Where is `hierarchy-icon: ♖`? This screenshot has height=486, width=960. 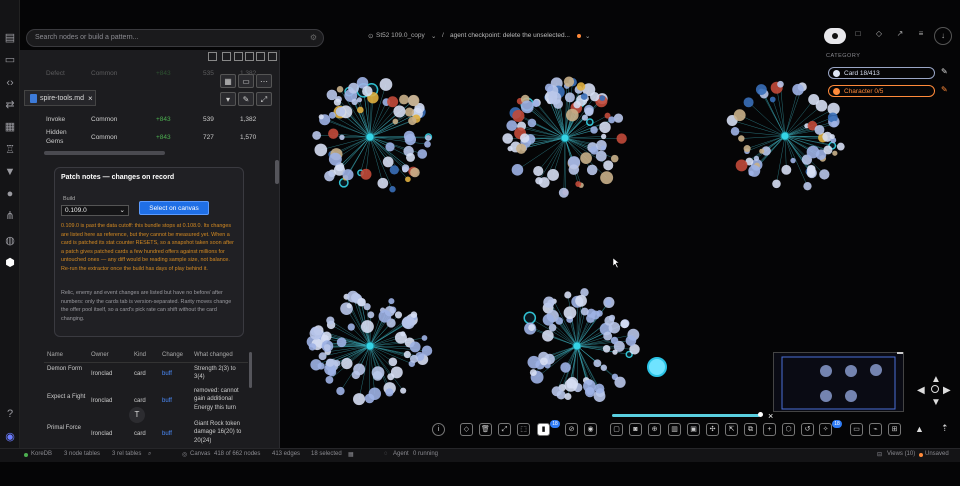 hierarchy-icon: ♖ is located at coordinates (10, 150).